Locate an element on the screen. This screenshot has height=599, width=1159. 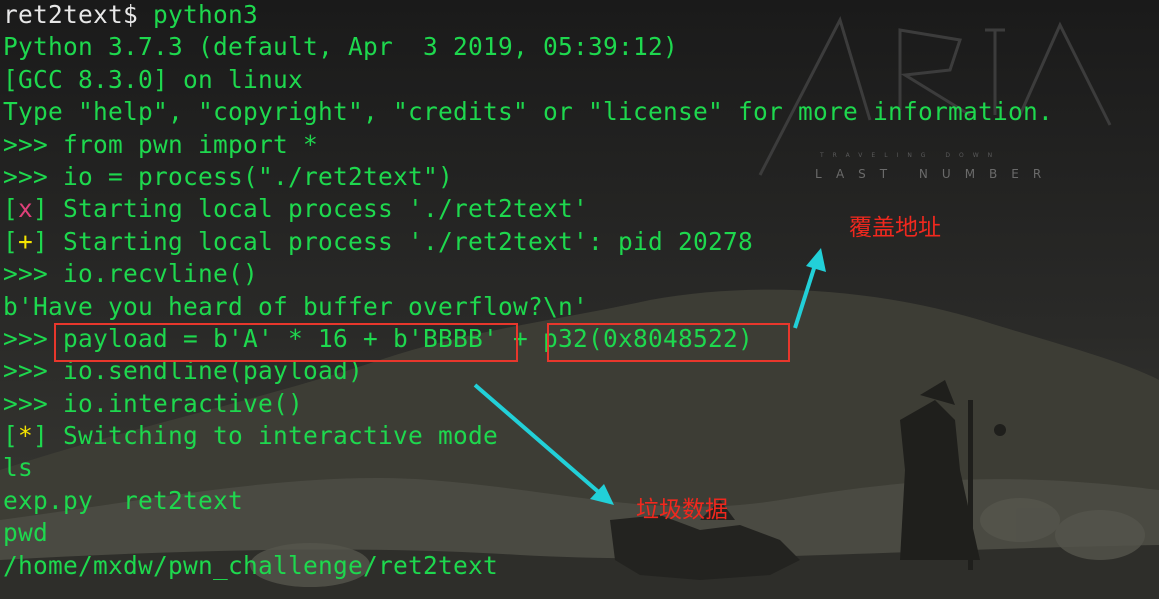
junk-data-annotation: 垃圾数据 is located at coordinates (682, 510).